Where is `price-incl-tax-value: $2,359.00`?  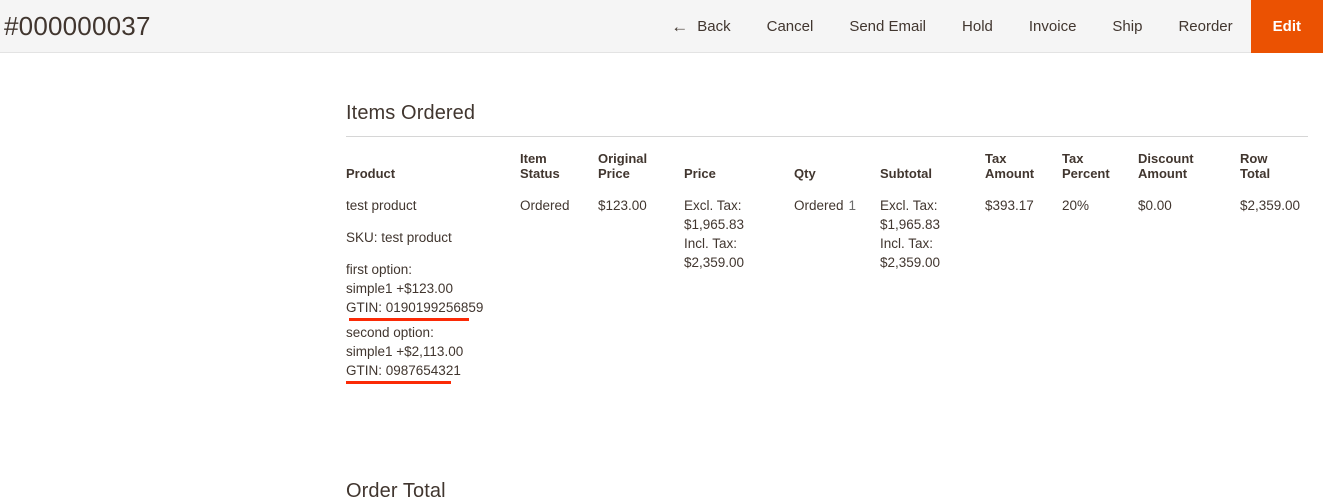
price-incl-tax-value: $2,359.00 is located at coordinates (714, 262).